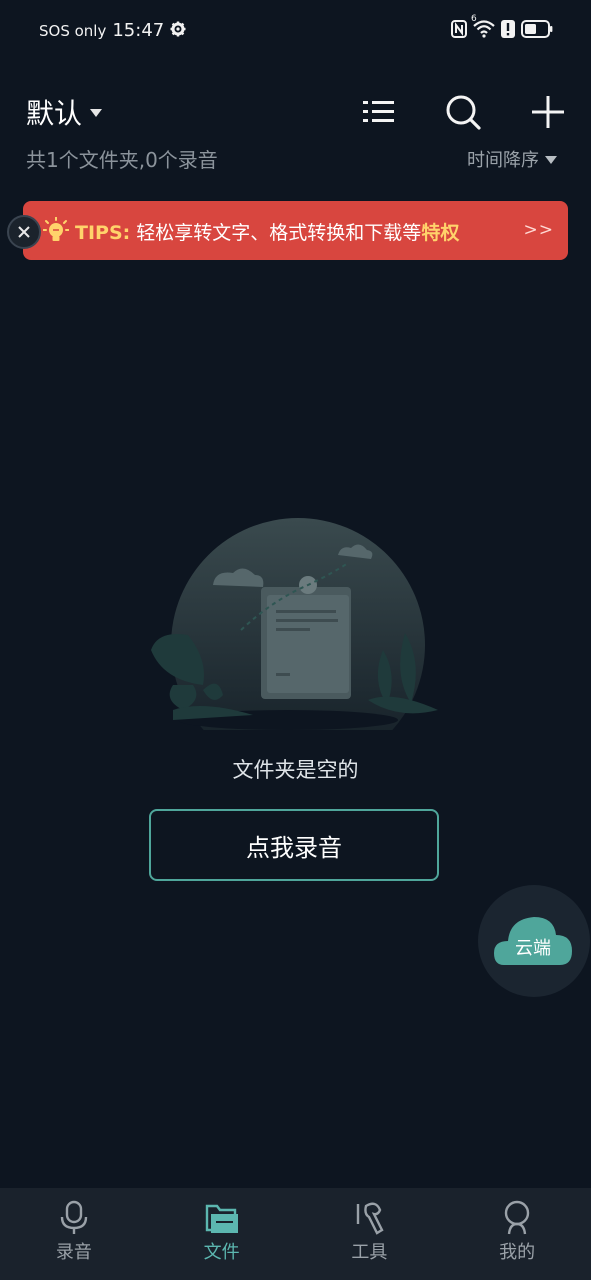  Describe the element at coordinates (222, 1234) in the screenshot. I see `nav-item-files: 文件` at that location.